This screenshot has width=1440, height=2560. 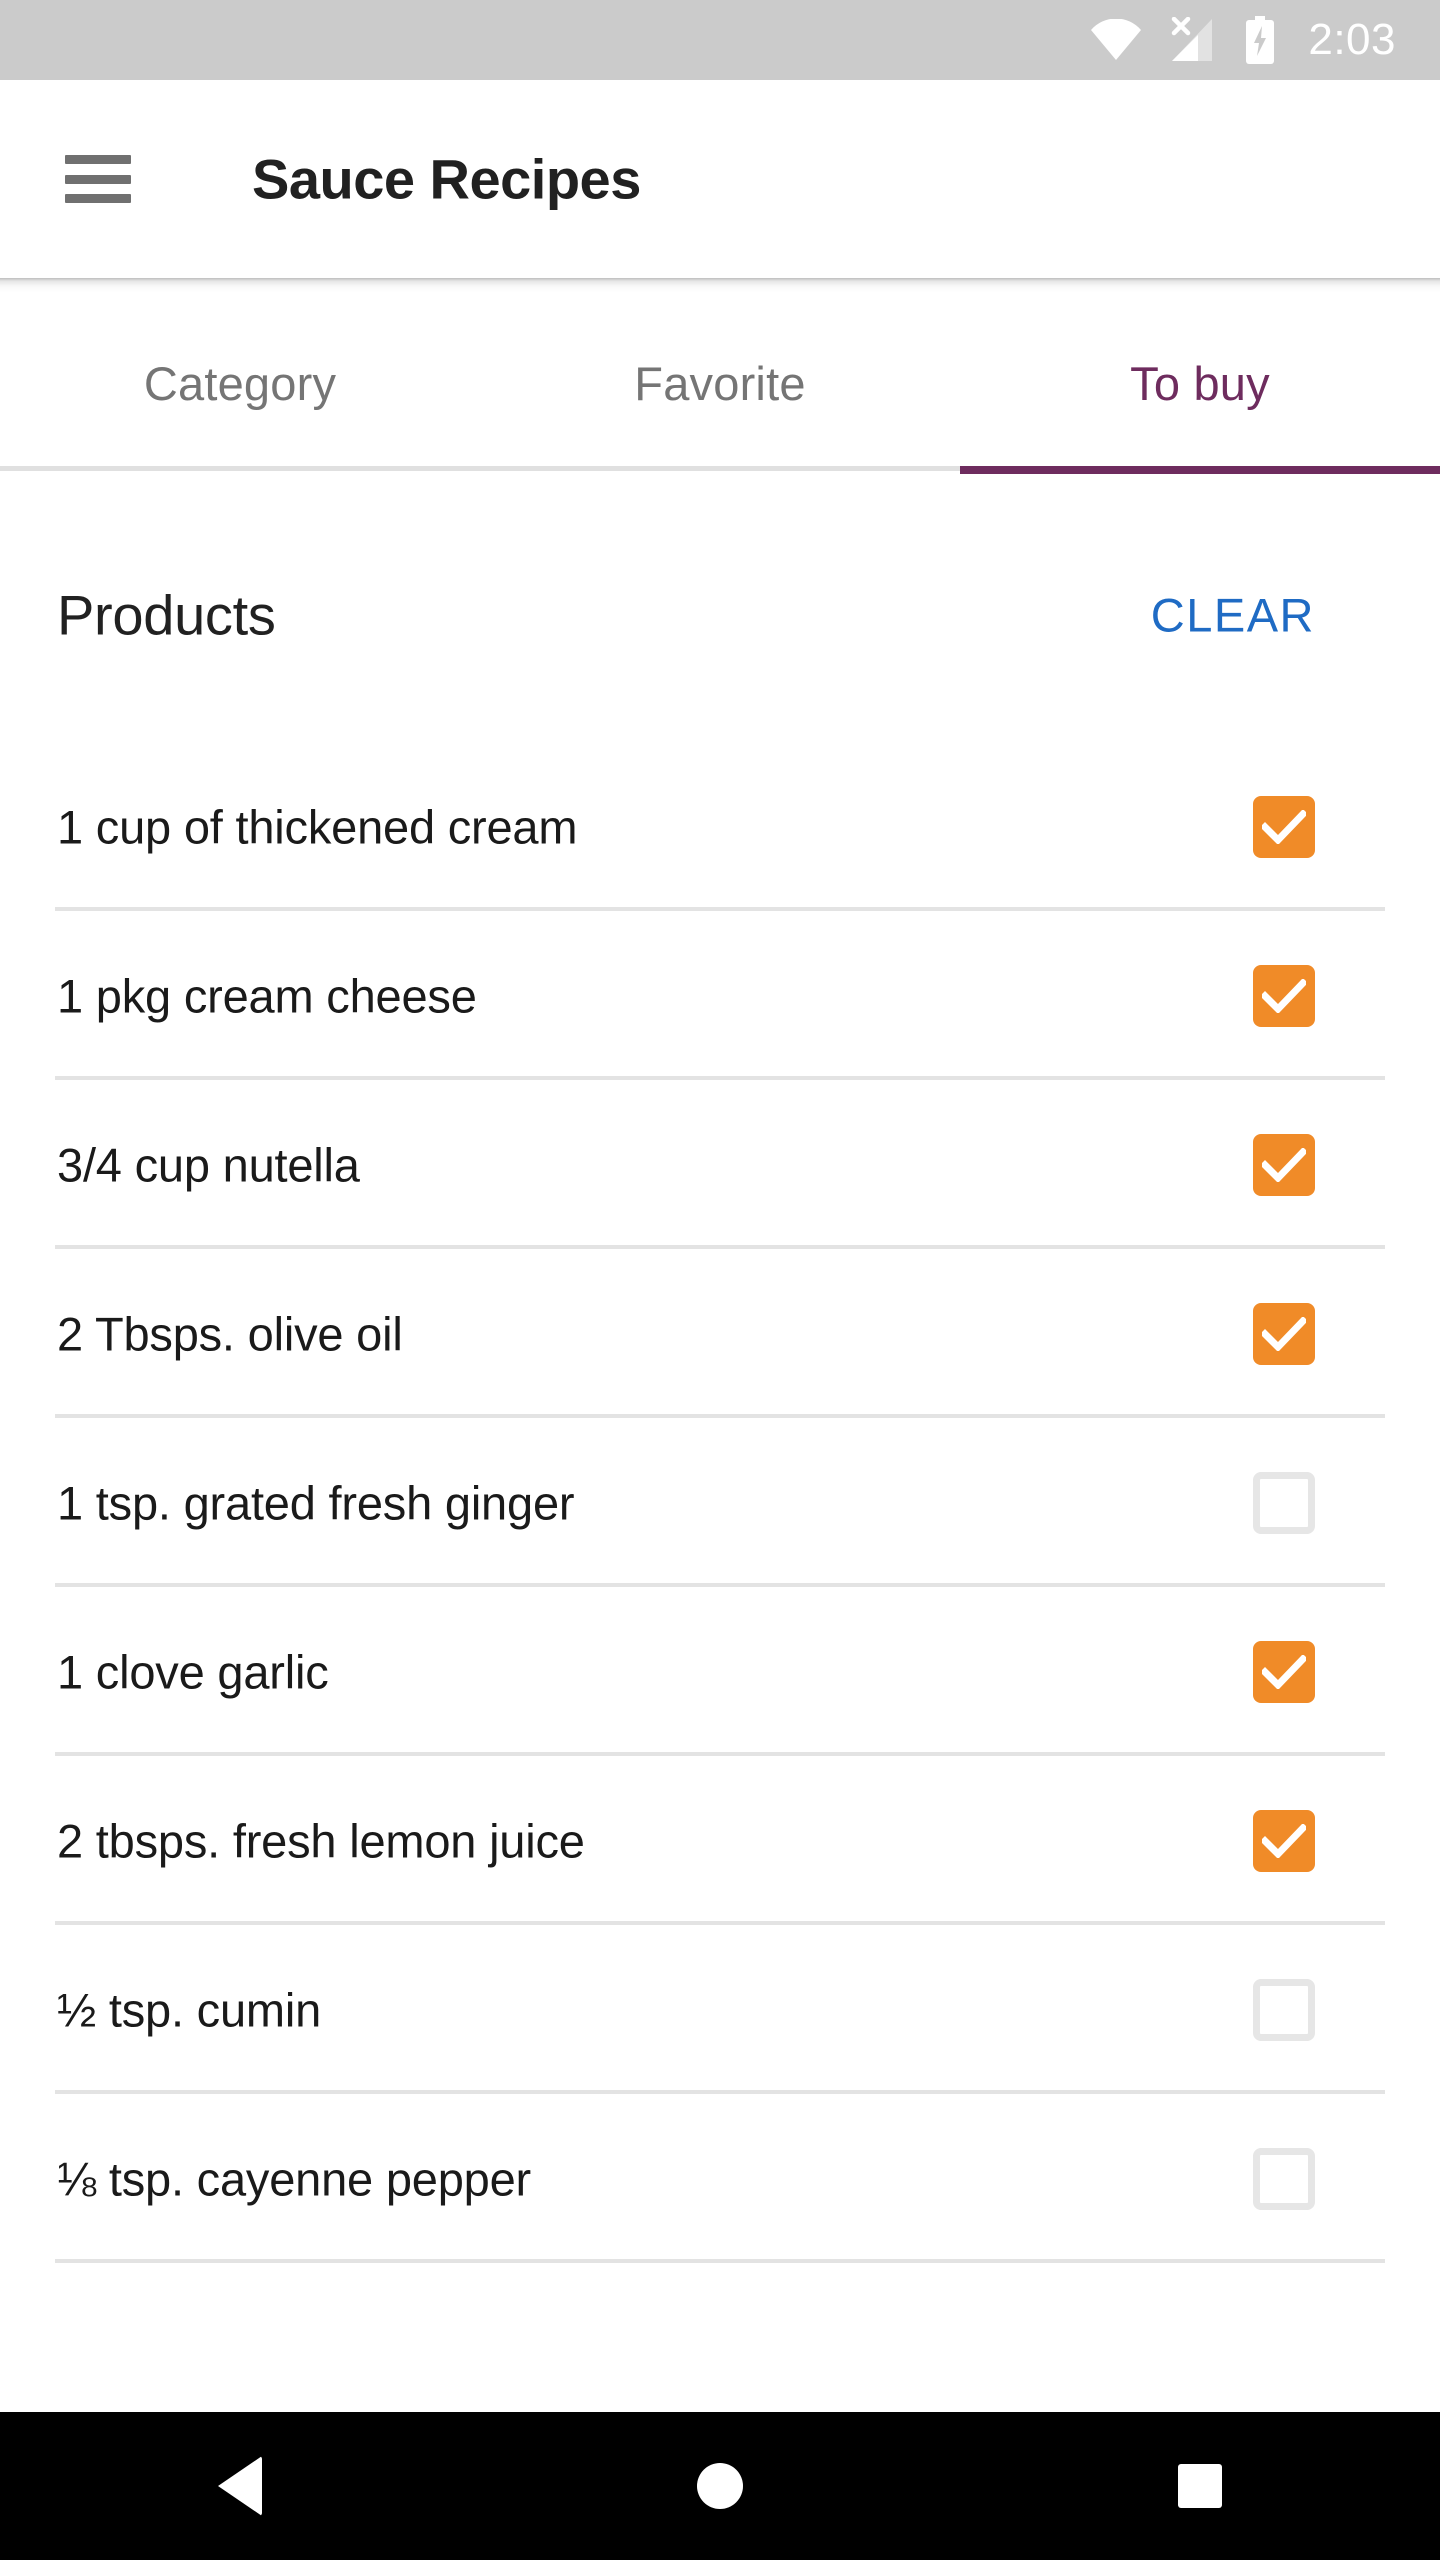 I want to click on battery-charging-icon, so click(x=1260, y=40).